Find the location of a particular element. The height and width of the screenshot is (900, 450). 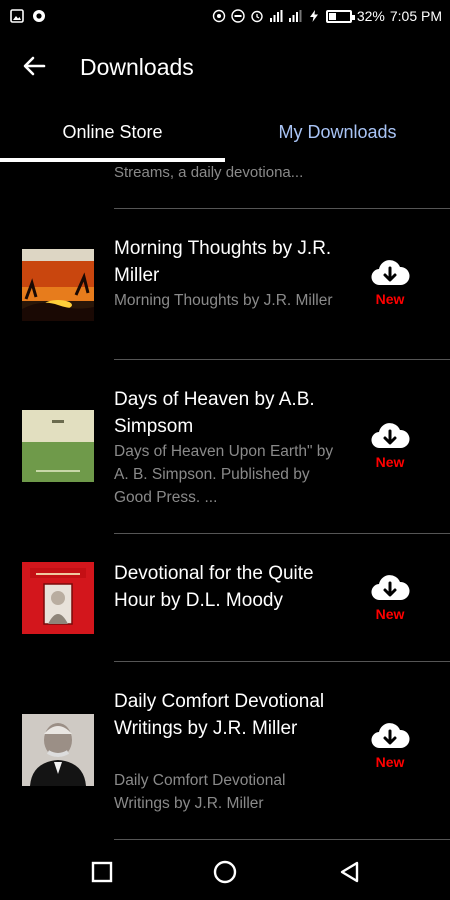

hotspot-icon is located at coordinates (219, 16).